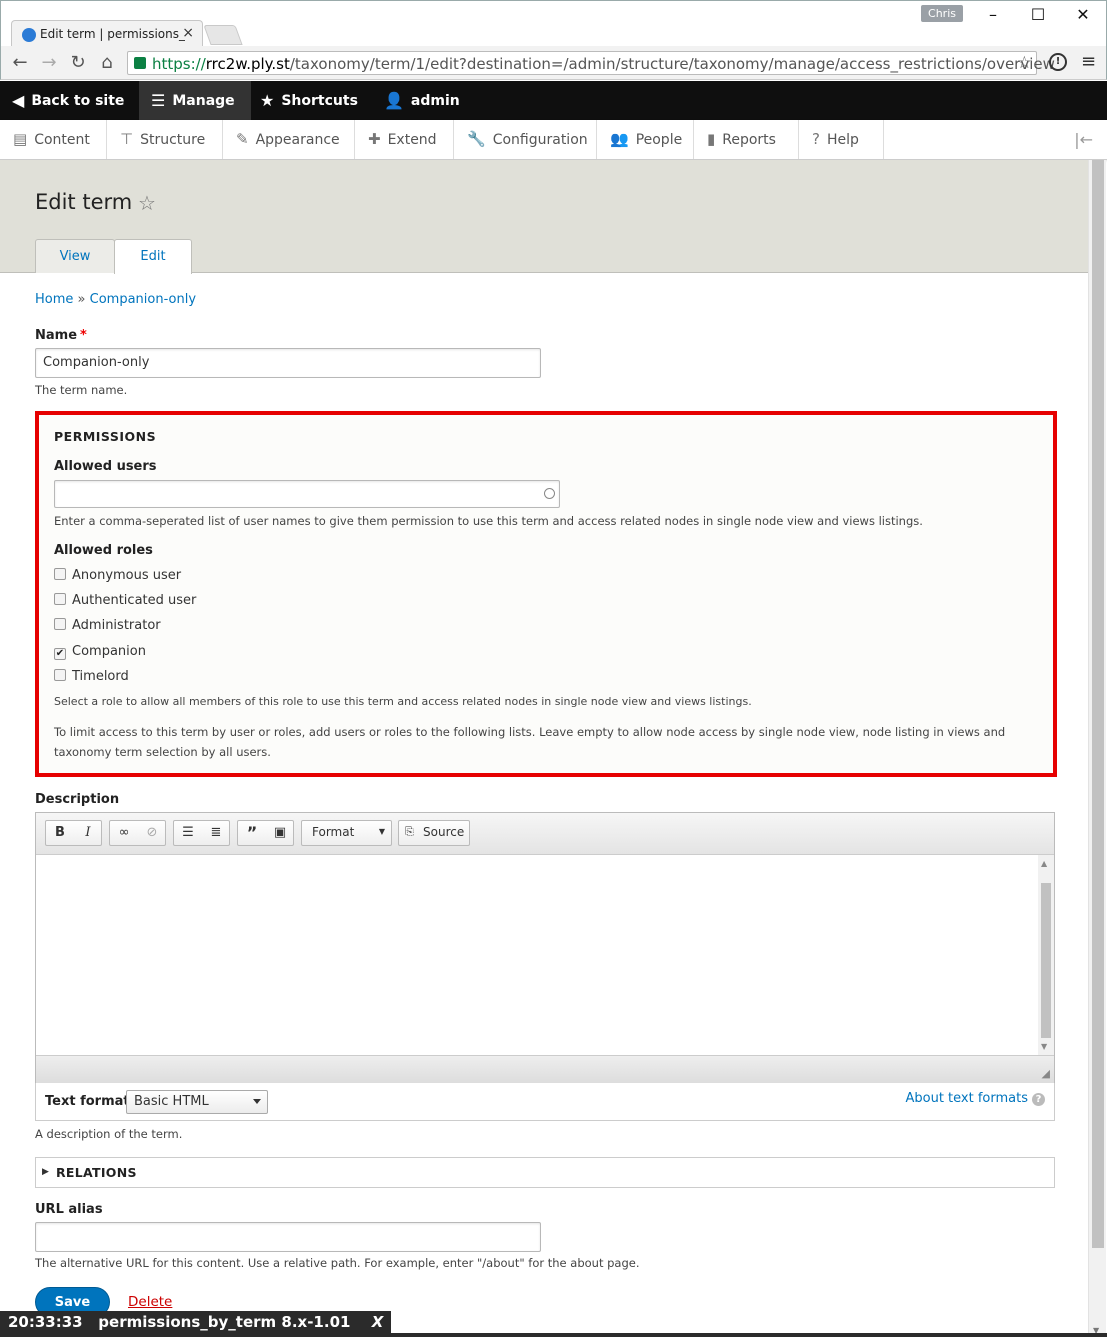 Image resolution: width=1107 pixels, height=1337 pixels. What do you see at coordinates (68, 100) in the screenshot?
I see `back-to-site-link: ◀ Back to site` at bounding box center [68, 100].